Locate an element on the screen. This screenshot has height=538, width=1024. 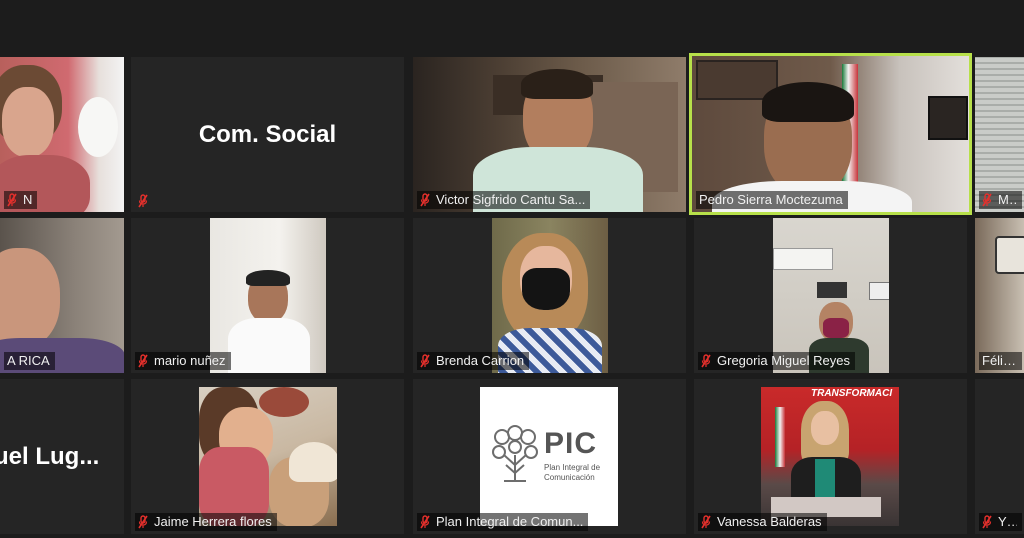
participant-name: mario nuñez is located at coordinates (190, 360).